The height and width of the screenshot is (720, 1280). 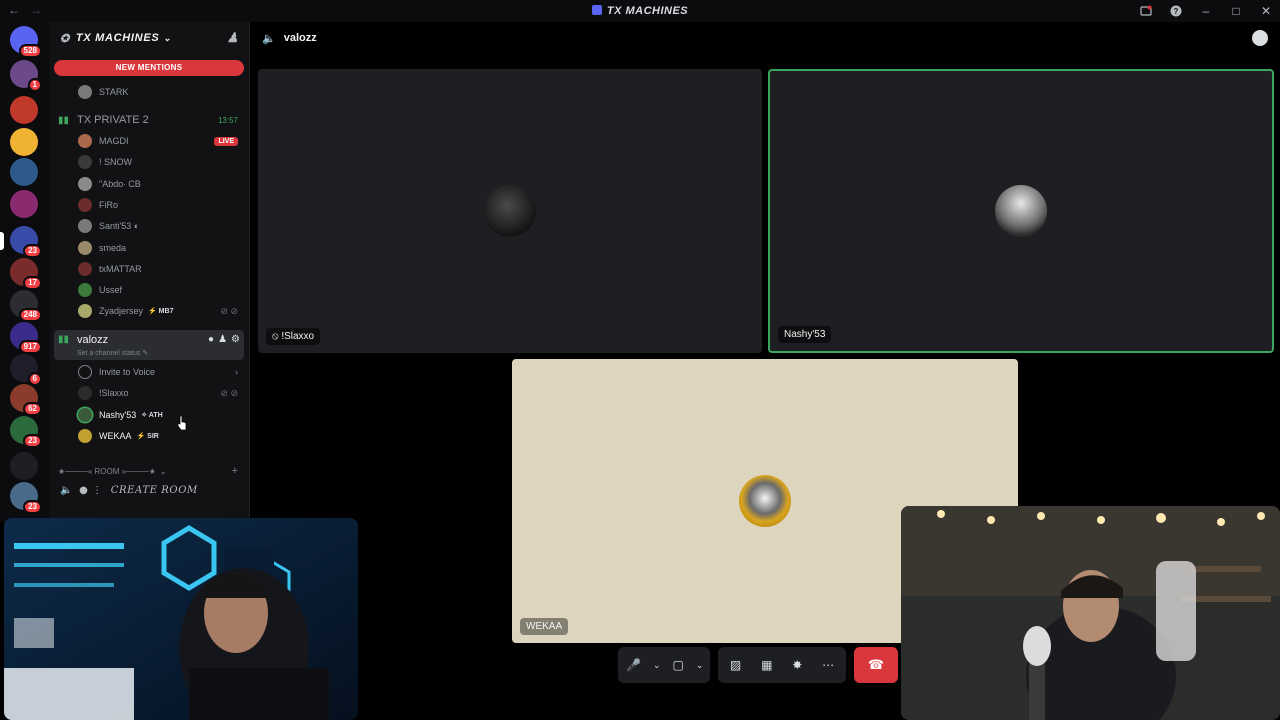 I want to click on chat-icon, so click(x=1260, y=38).